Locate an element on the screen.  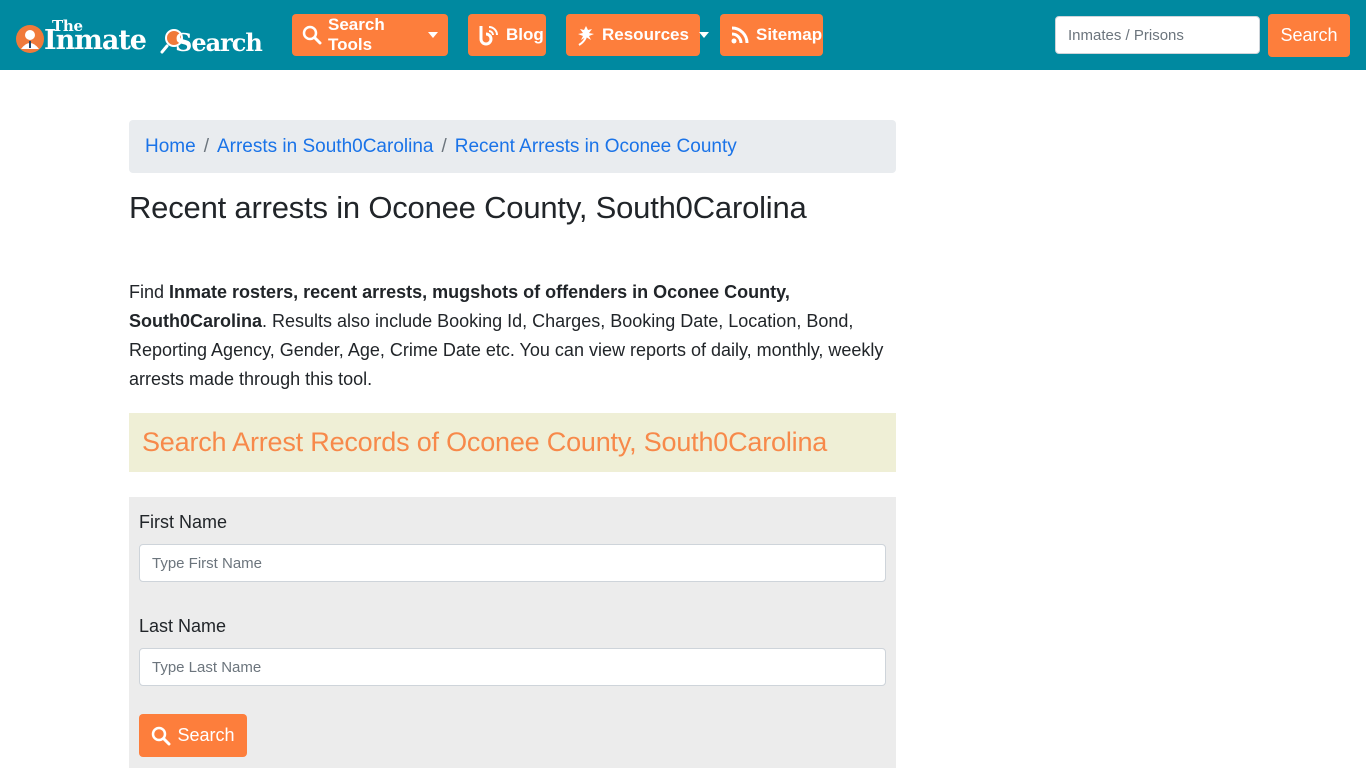
search-submit-button: Search is located at coordinates (193, 735).